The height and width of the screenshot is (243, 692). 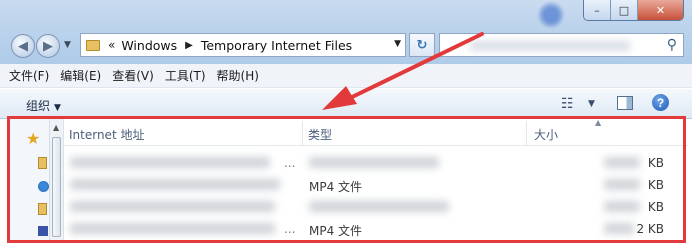 What do you see at coordinates (376, 132) in the screenshot?
I see `column-headers: Internet 地址 类型 大小 ▲` at bounding box center [376, 132].